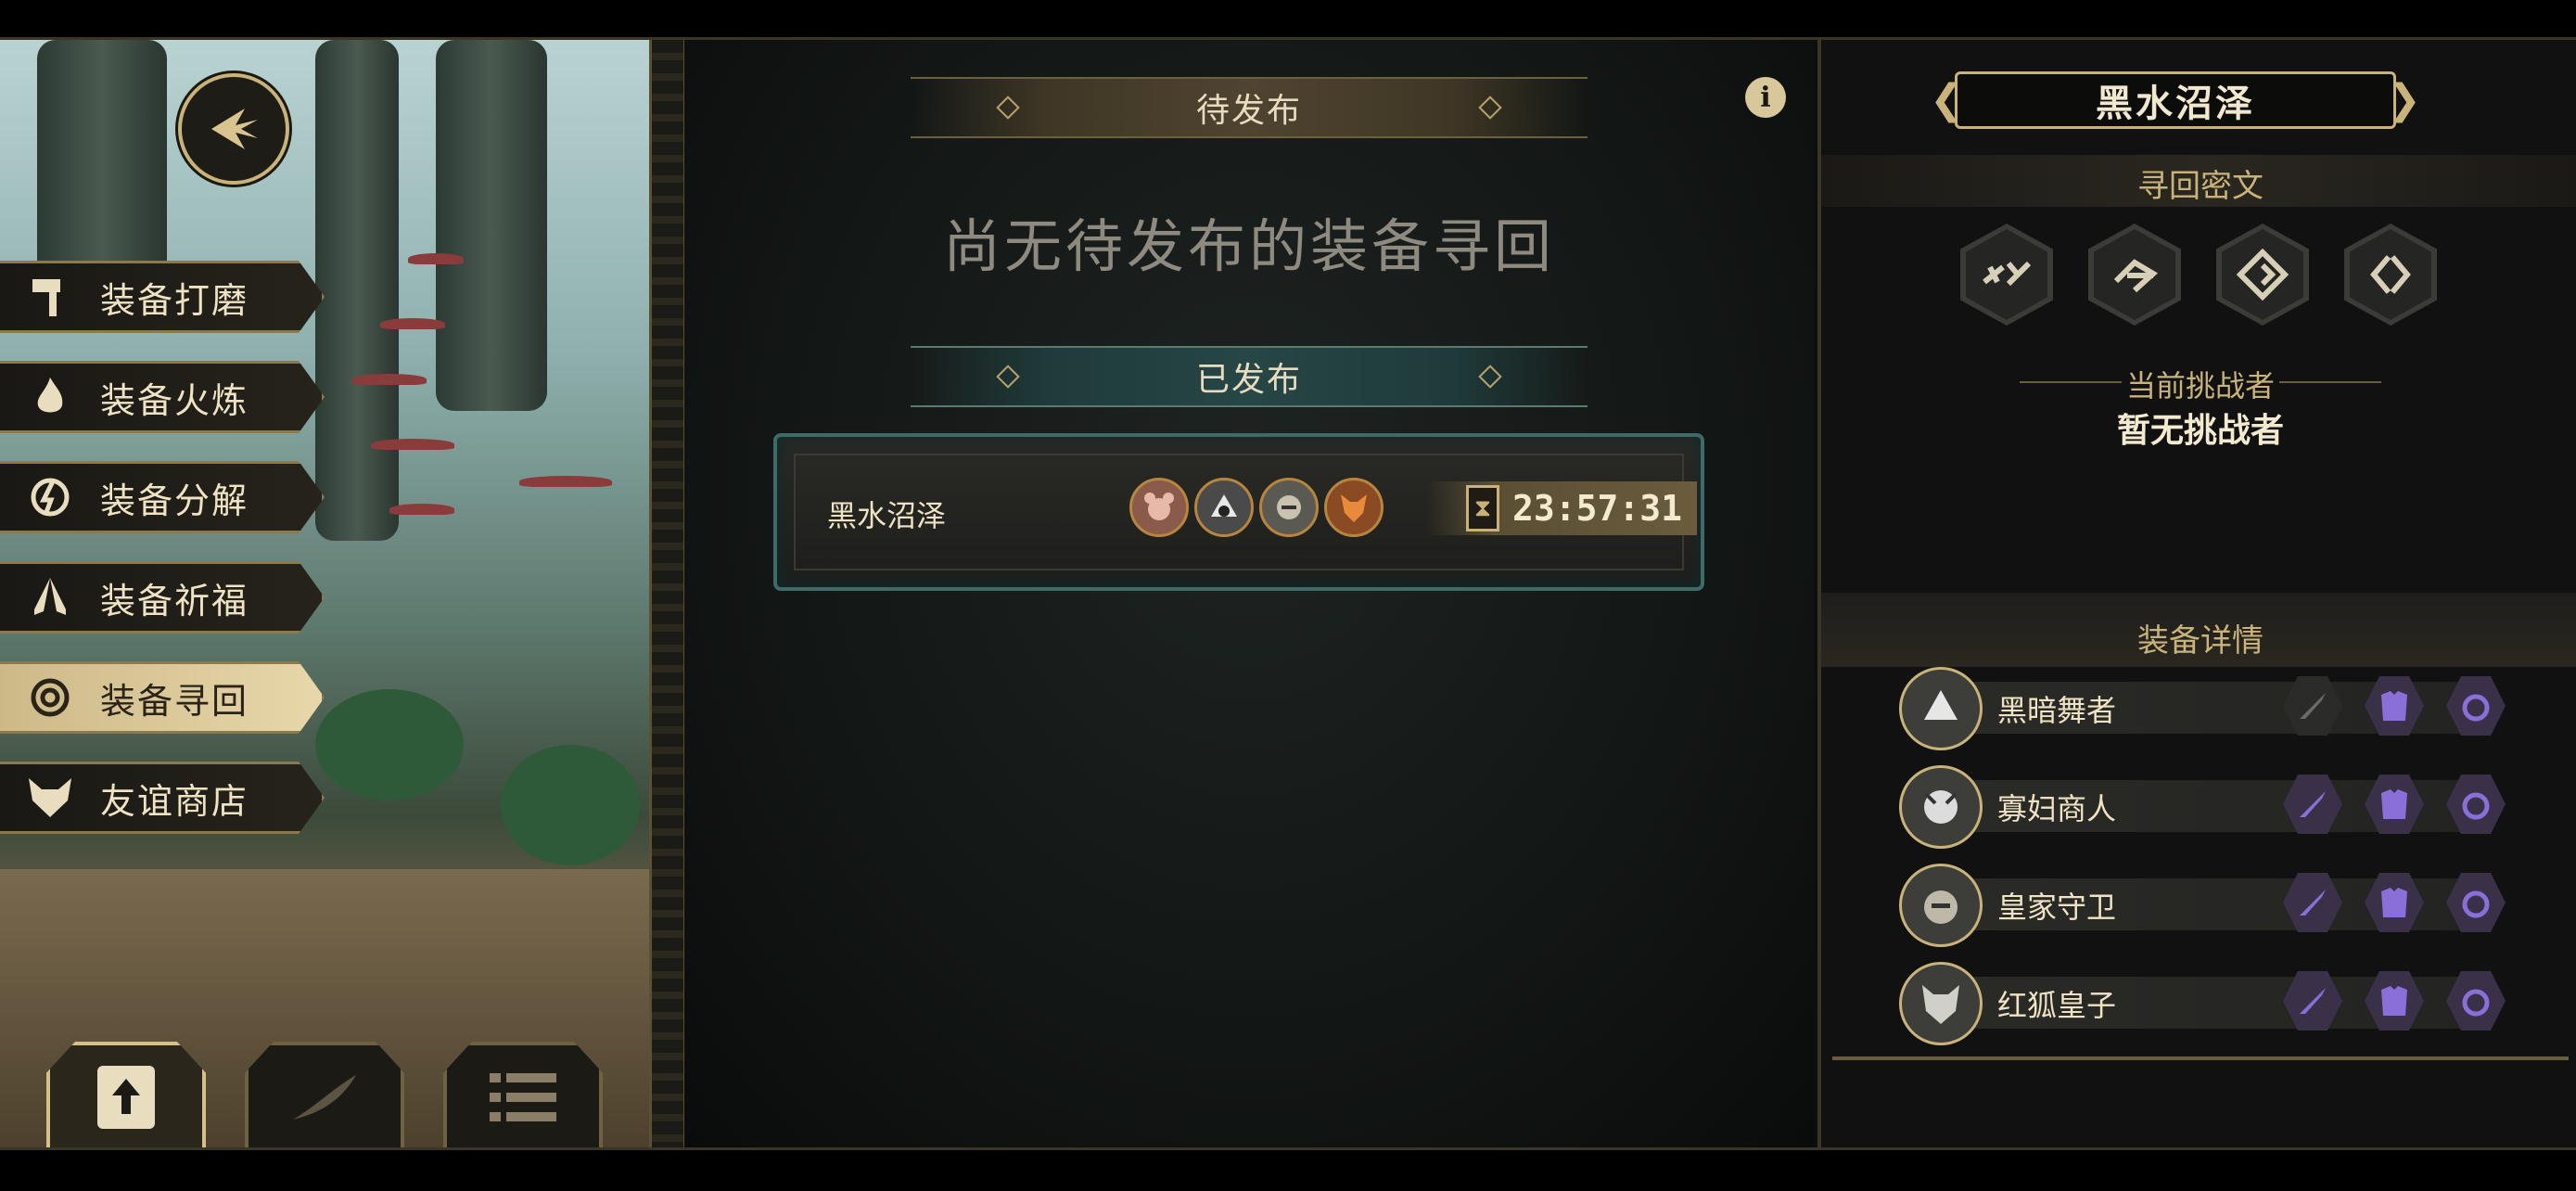 This screenshot has width=2576, height=1191. What do you see at coordinates (1482, 508) in the screenshot?
I see `hourglass-icon: ⧗` at bounding box center [1482, 508].